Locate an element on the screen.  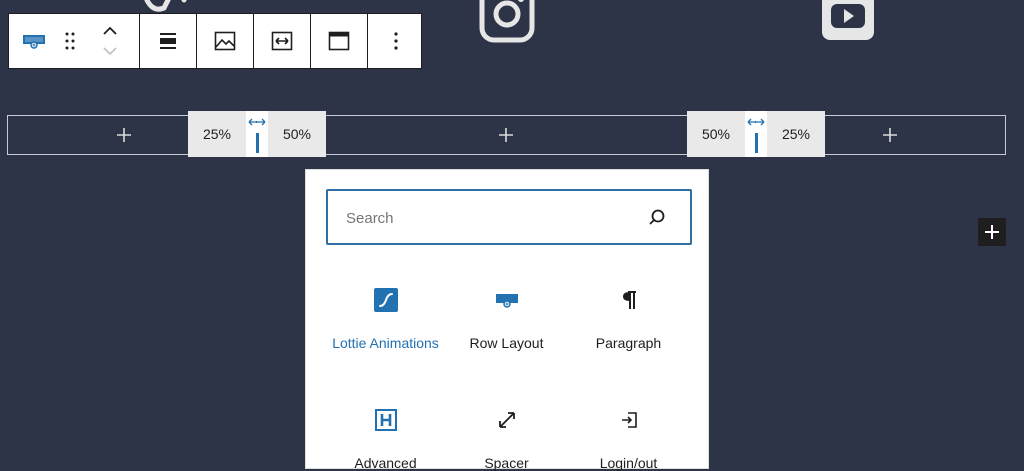
chevron-up-icon is located at coordinates (110, 30).